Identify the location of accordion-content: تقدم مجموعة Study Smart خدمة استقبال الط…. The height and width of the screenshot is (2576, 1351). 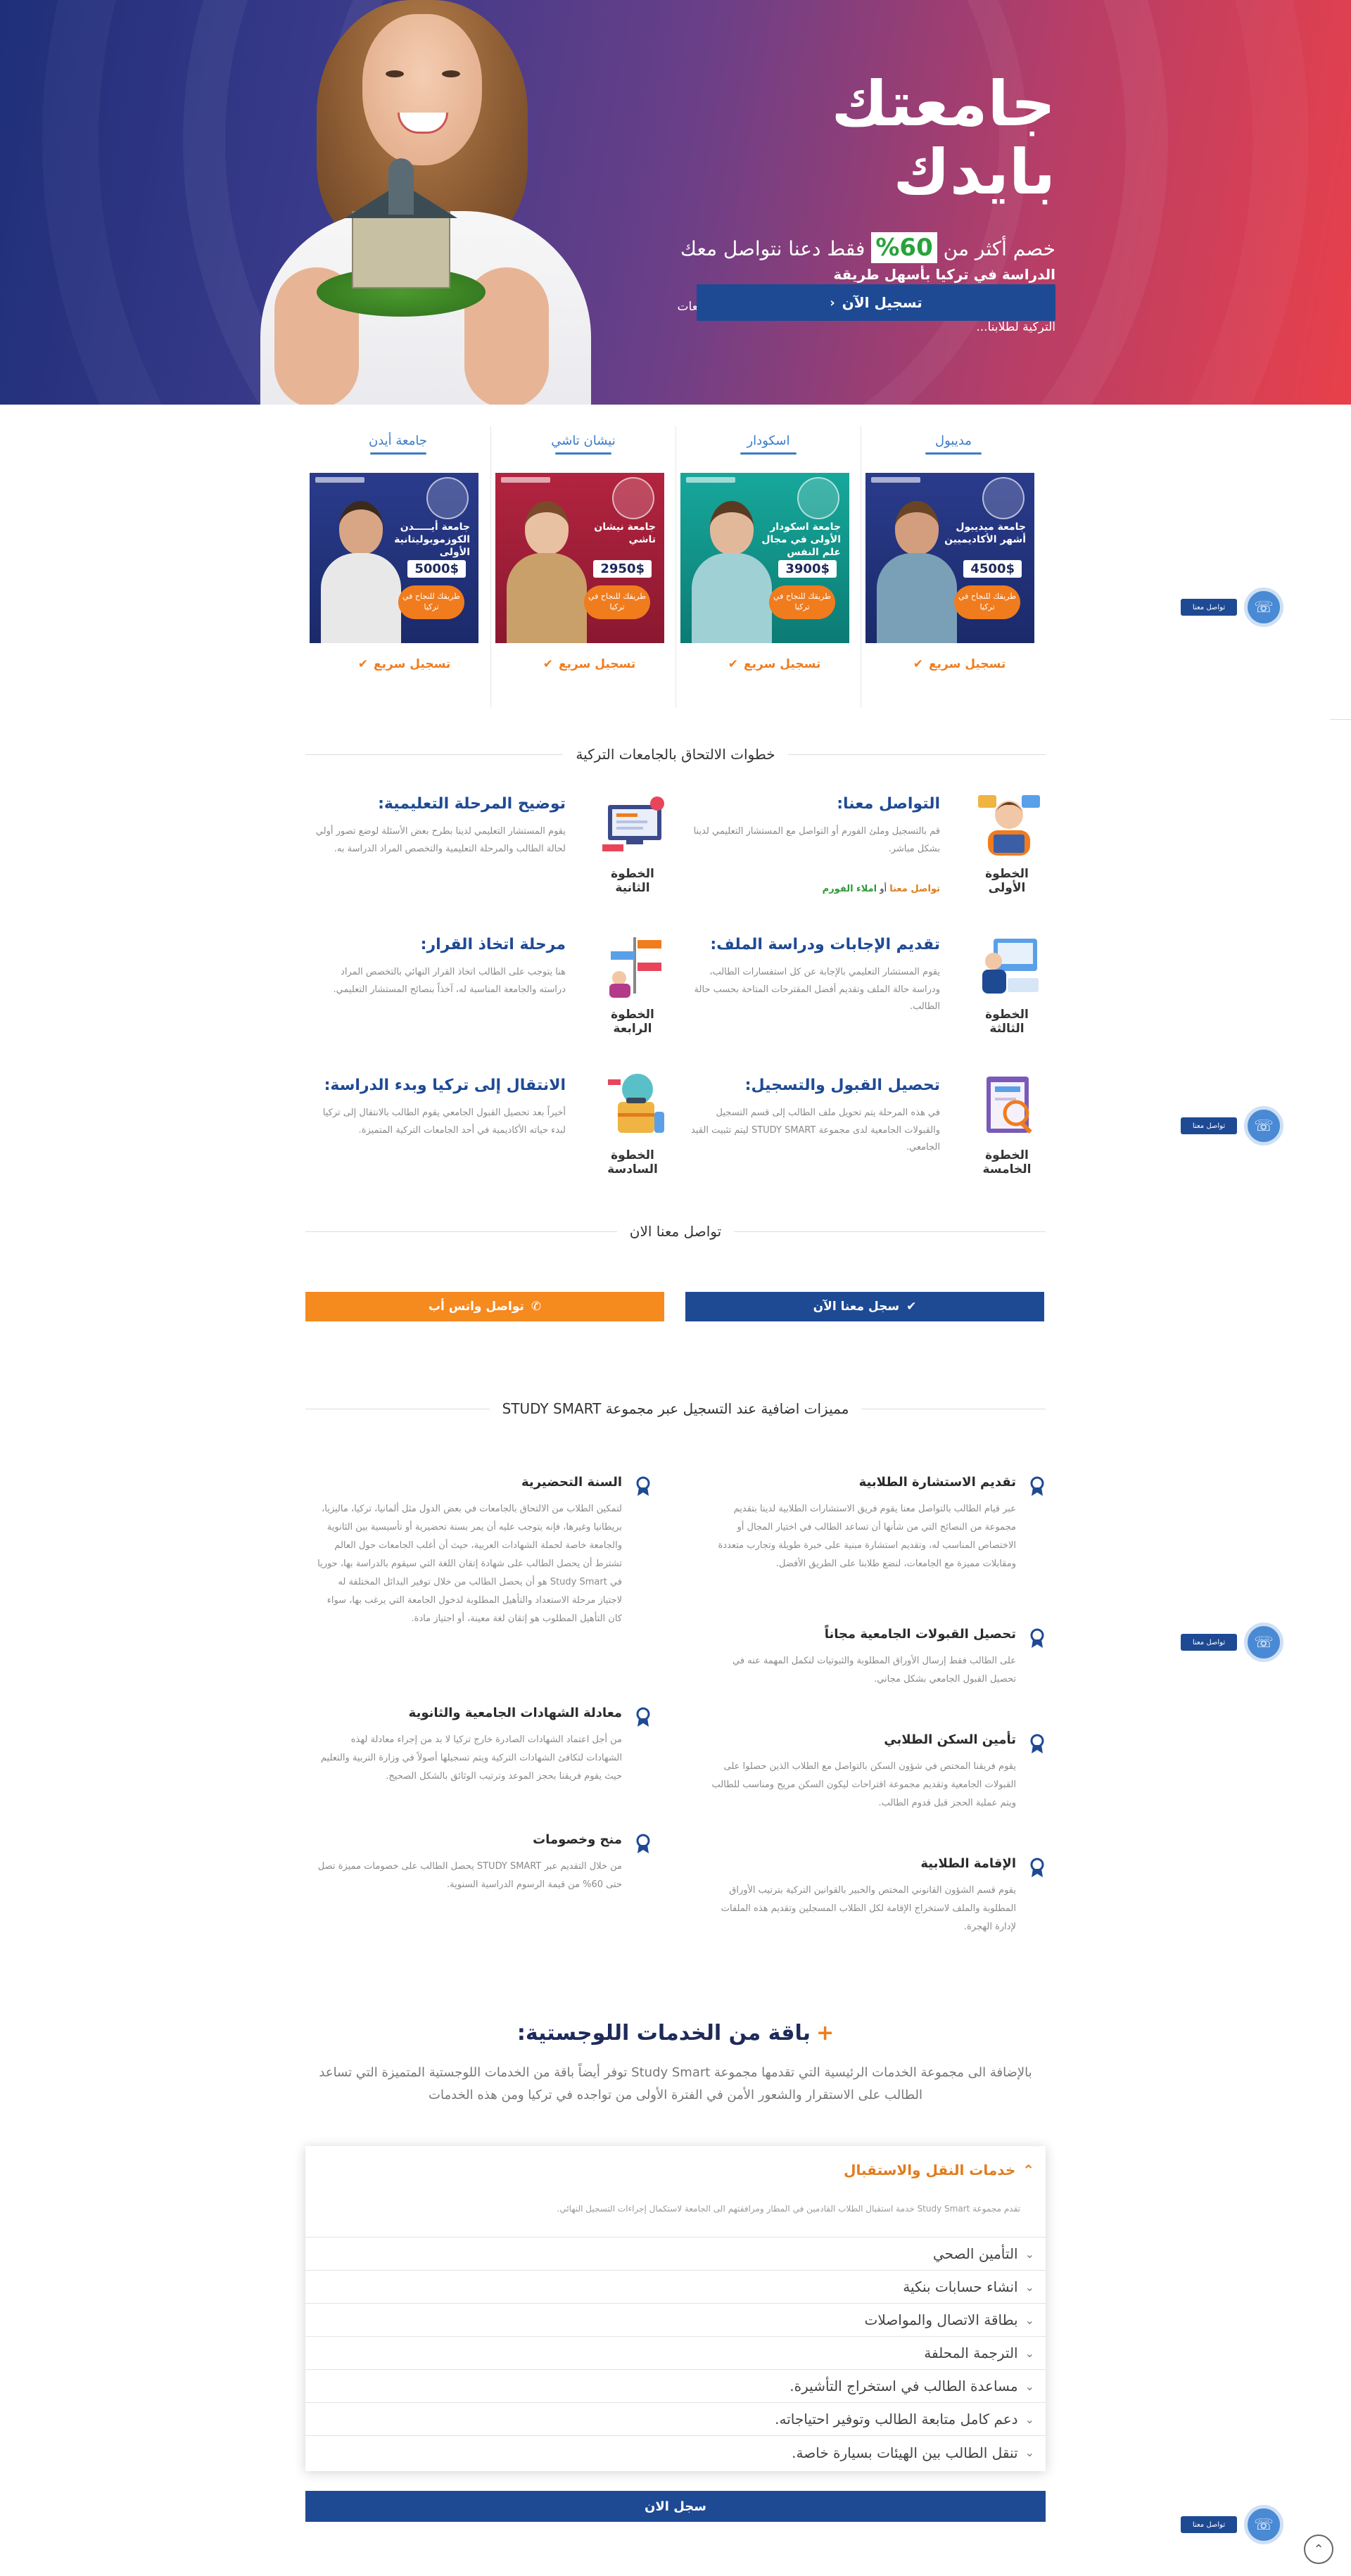
(789, 2209).